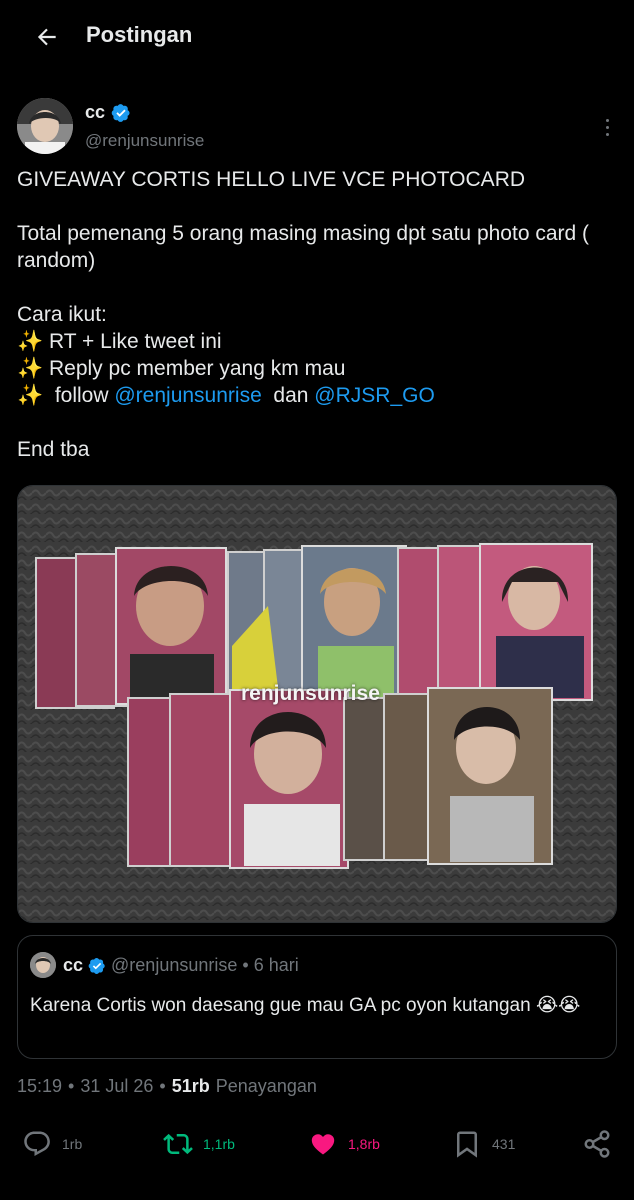 The height and width of the screenshot is (1200, 634). What do you see at coordinates (53, 449) in the screenshot?
I see `tweet-line: End tba` at bounding box center [53, 449].